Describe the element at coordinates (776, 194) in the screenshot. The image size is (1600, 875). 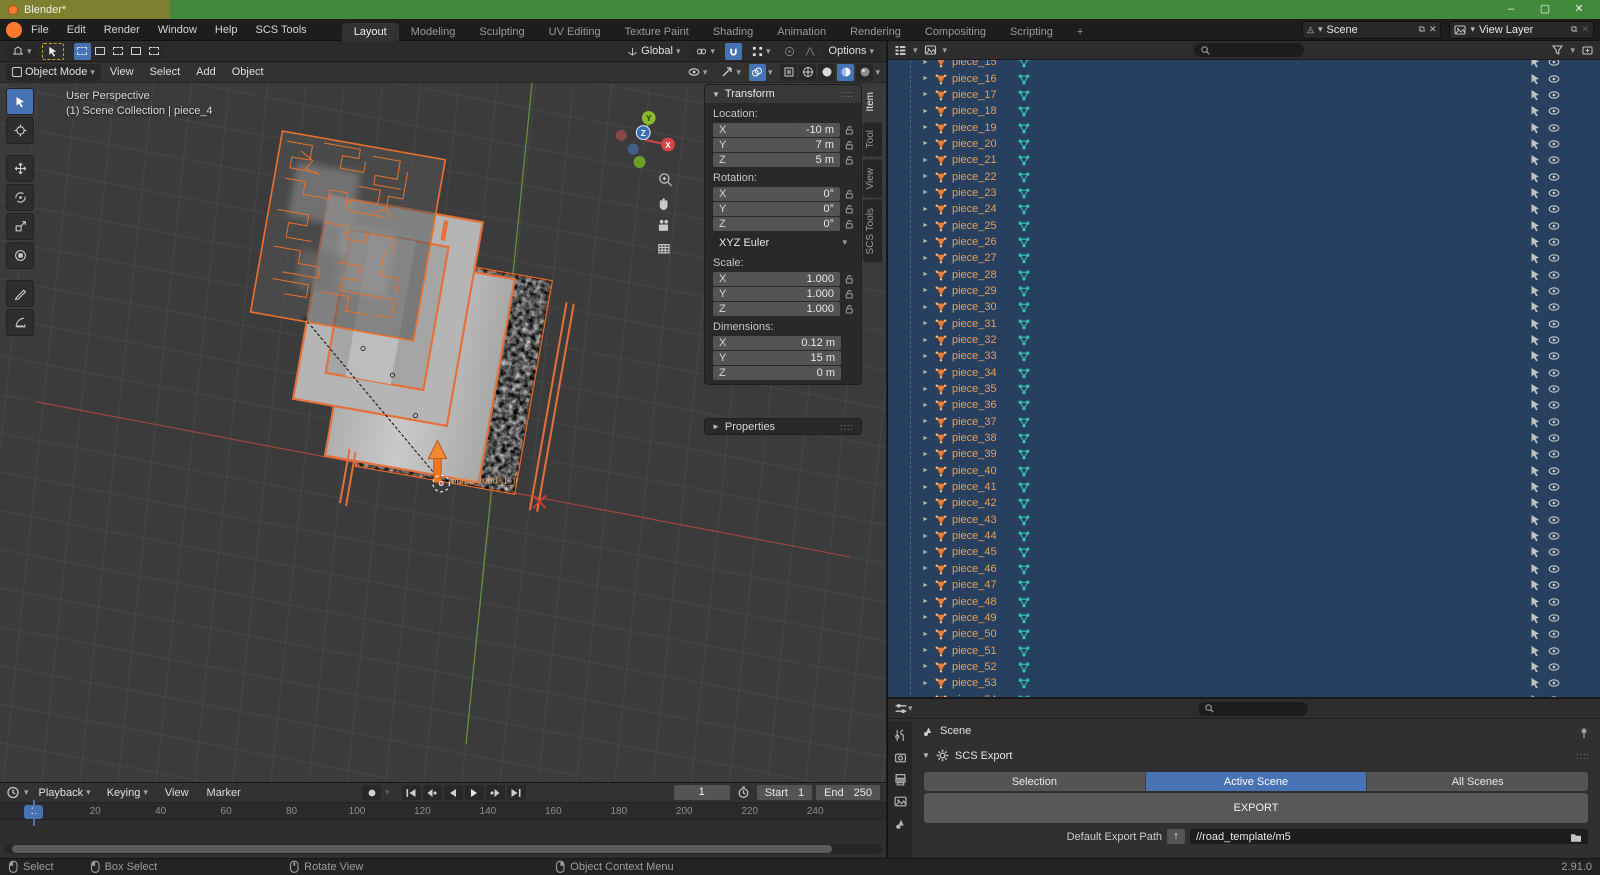
I see `rotation-x-field: X 0°` at that location.